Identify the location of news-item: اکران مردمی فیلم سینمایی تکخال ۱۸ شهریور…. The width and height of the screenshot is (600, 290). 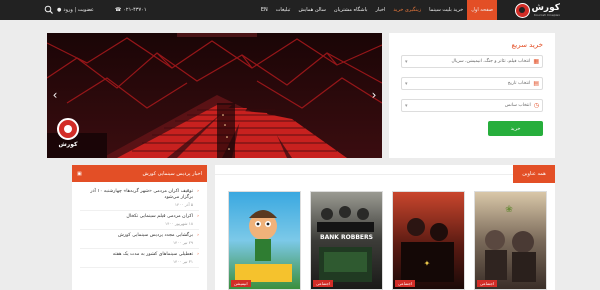
(139, 220).